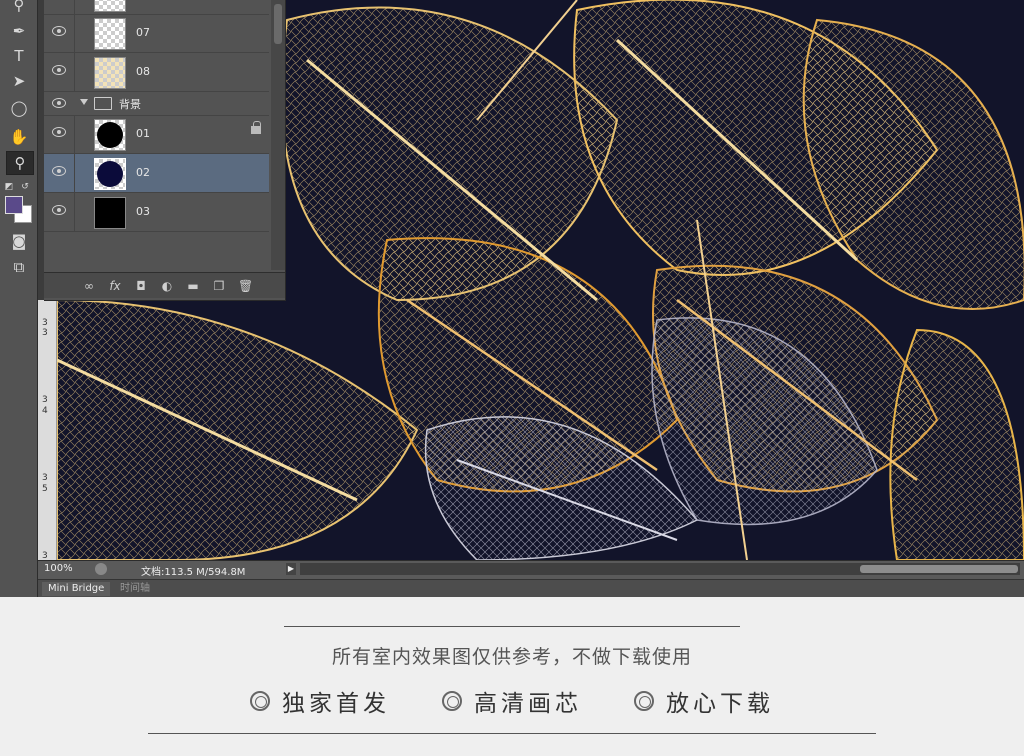 The width and height of the screenshot is (1024, 756). What do you see at coordinates (193, 286) in the screenshot?
I see `folder-icon: ▬` at bounding box center [193, 286].